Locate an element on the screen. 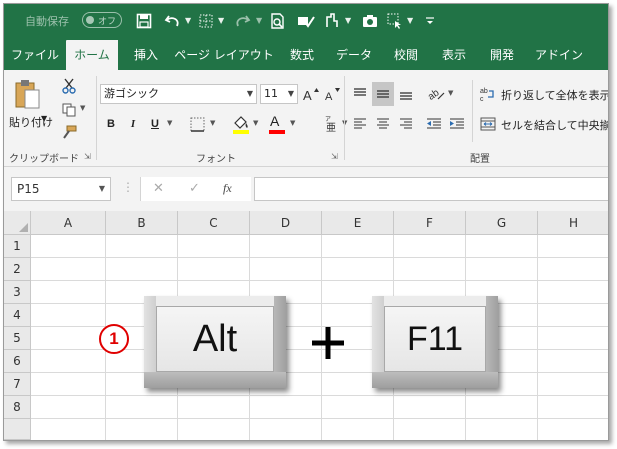  insert-function-icon: fx is located at coordinates (227, 188).